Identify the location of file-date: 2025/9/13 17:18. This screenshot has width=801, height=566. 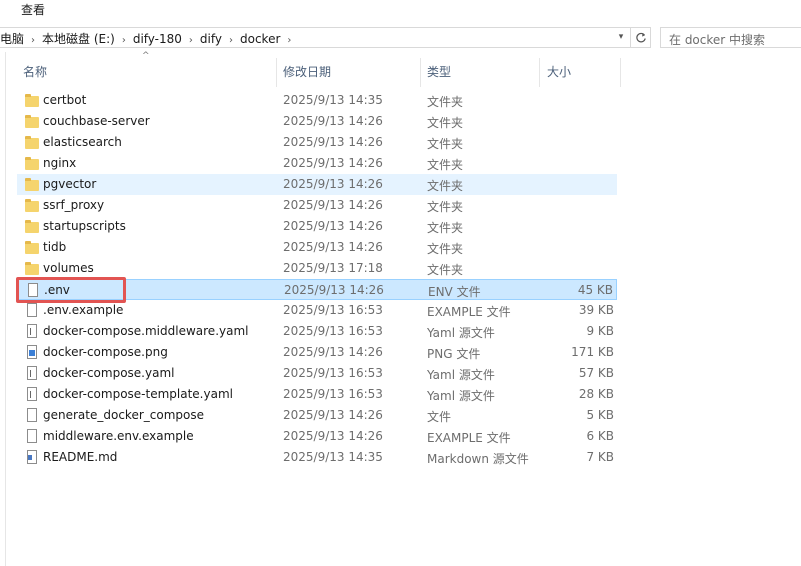
(333, 268).